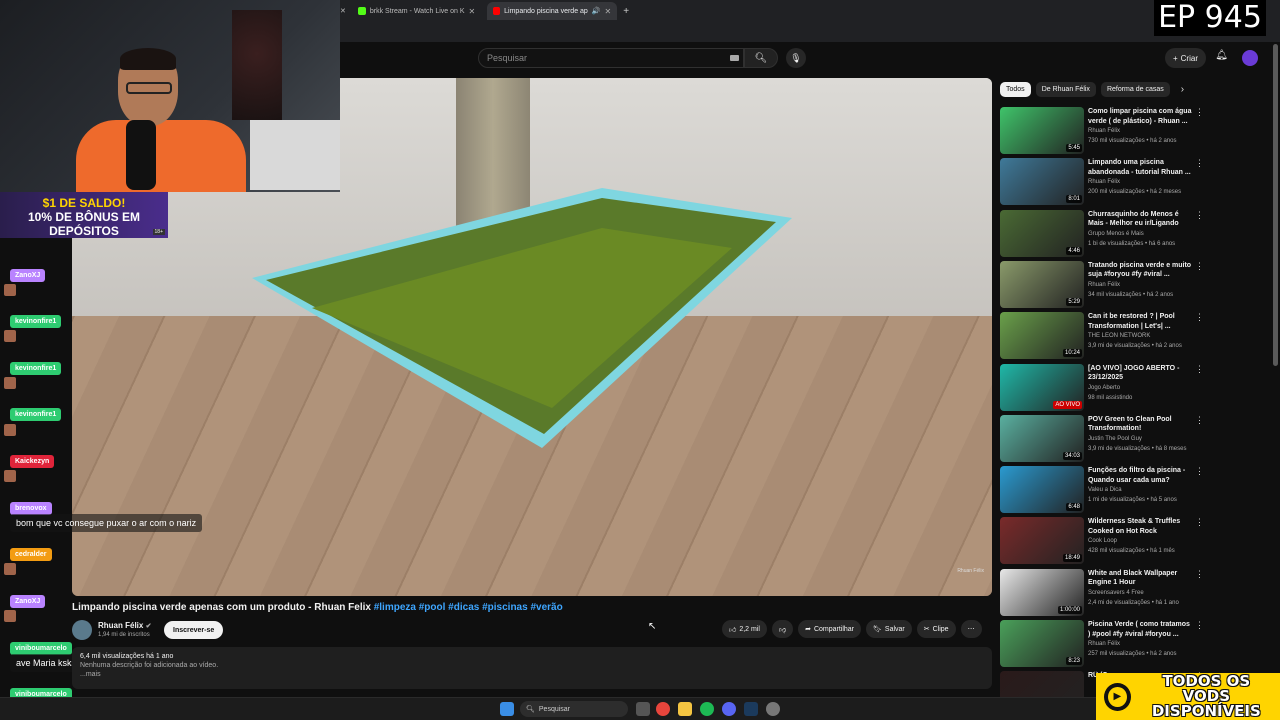  Describe the element at coordinates (889, 629) in the screenshot. I see `save-button: 🔖︎ Salvar` at that location.